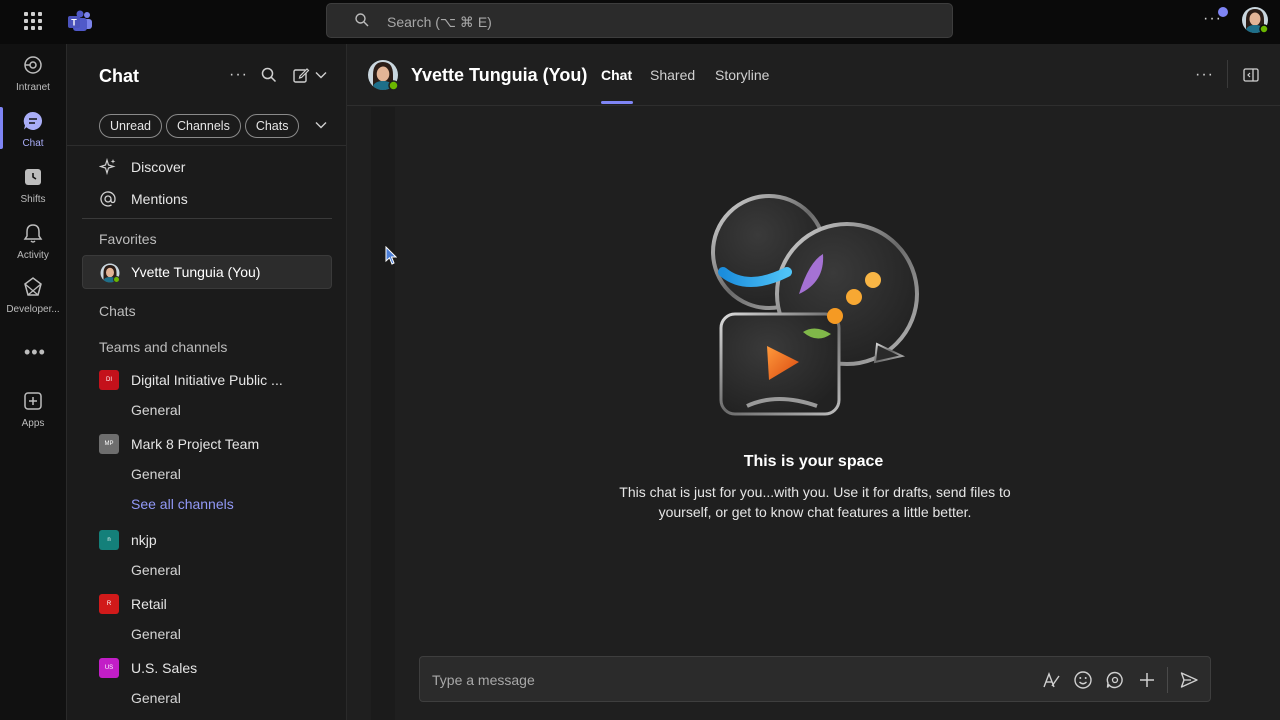 Image resolution: width=1280 pixels, height=720 pixels. I want to click on loop-component-icon, so click(1115, 680).